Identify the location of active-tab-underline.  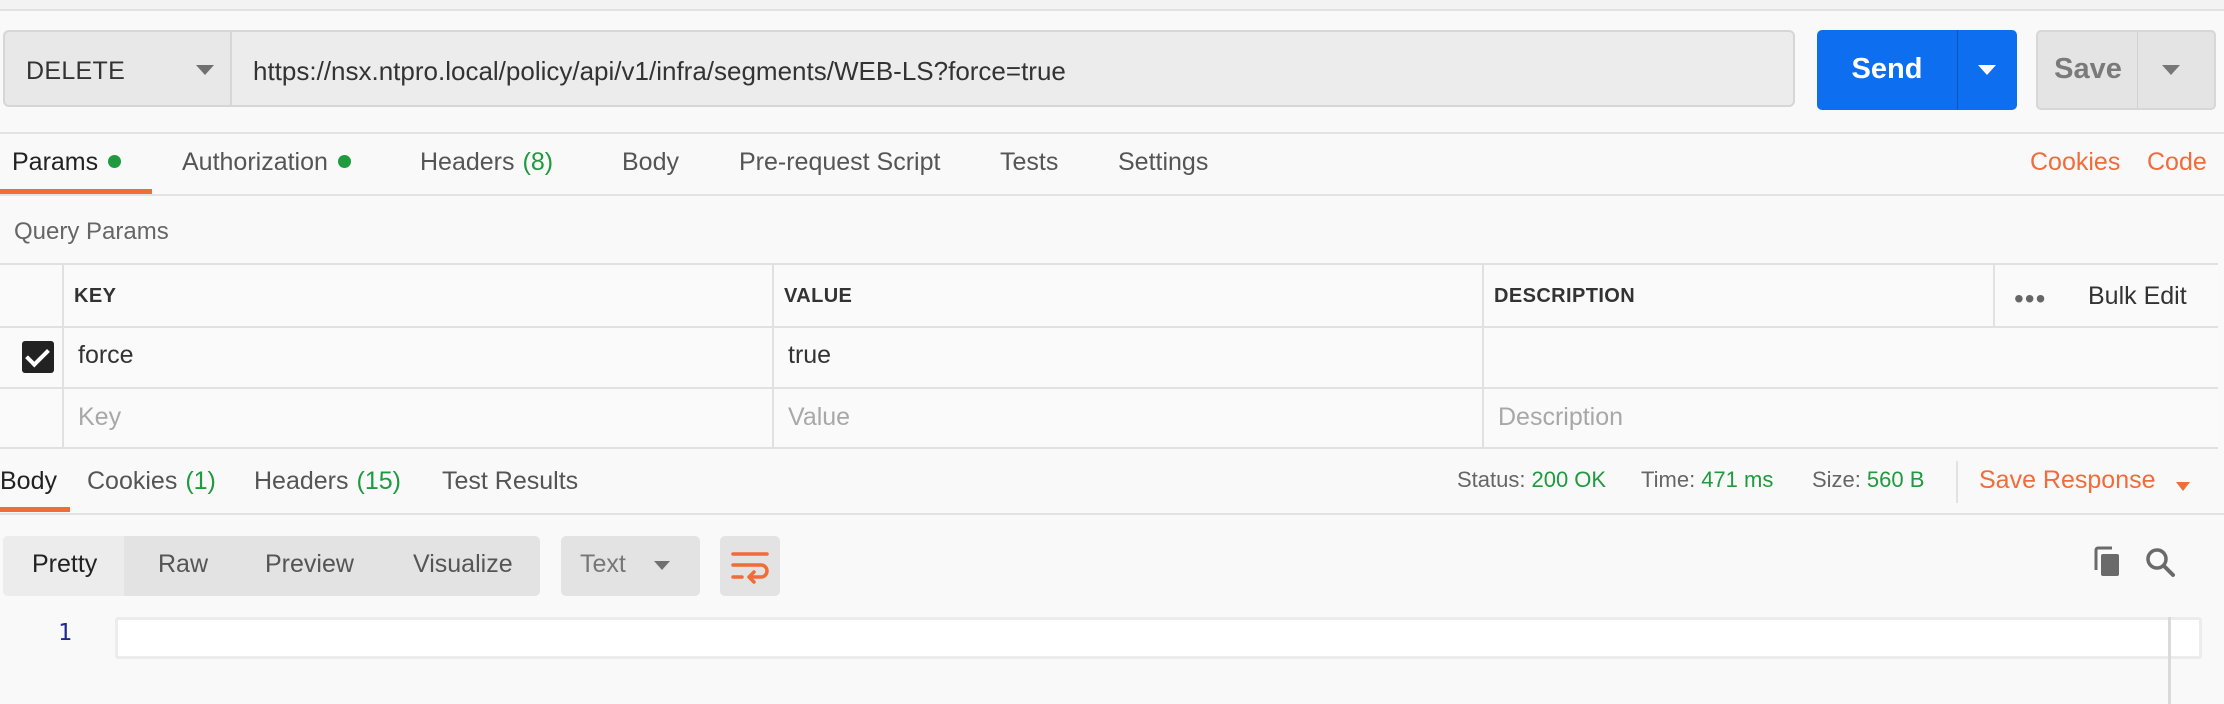
(76, 191).